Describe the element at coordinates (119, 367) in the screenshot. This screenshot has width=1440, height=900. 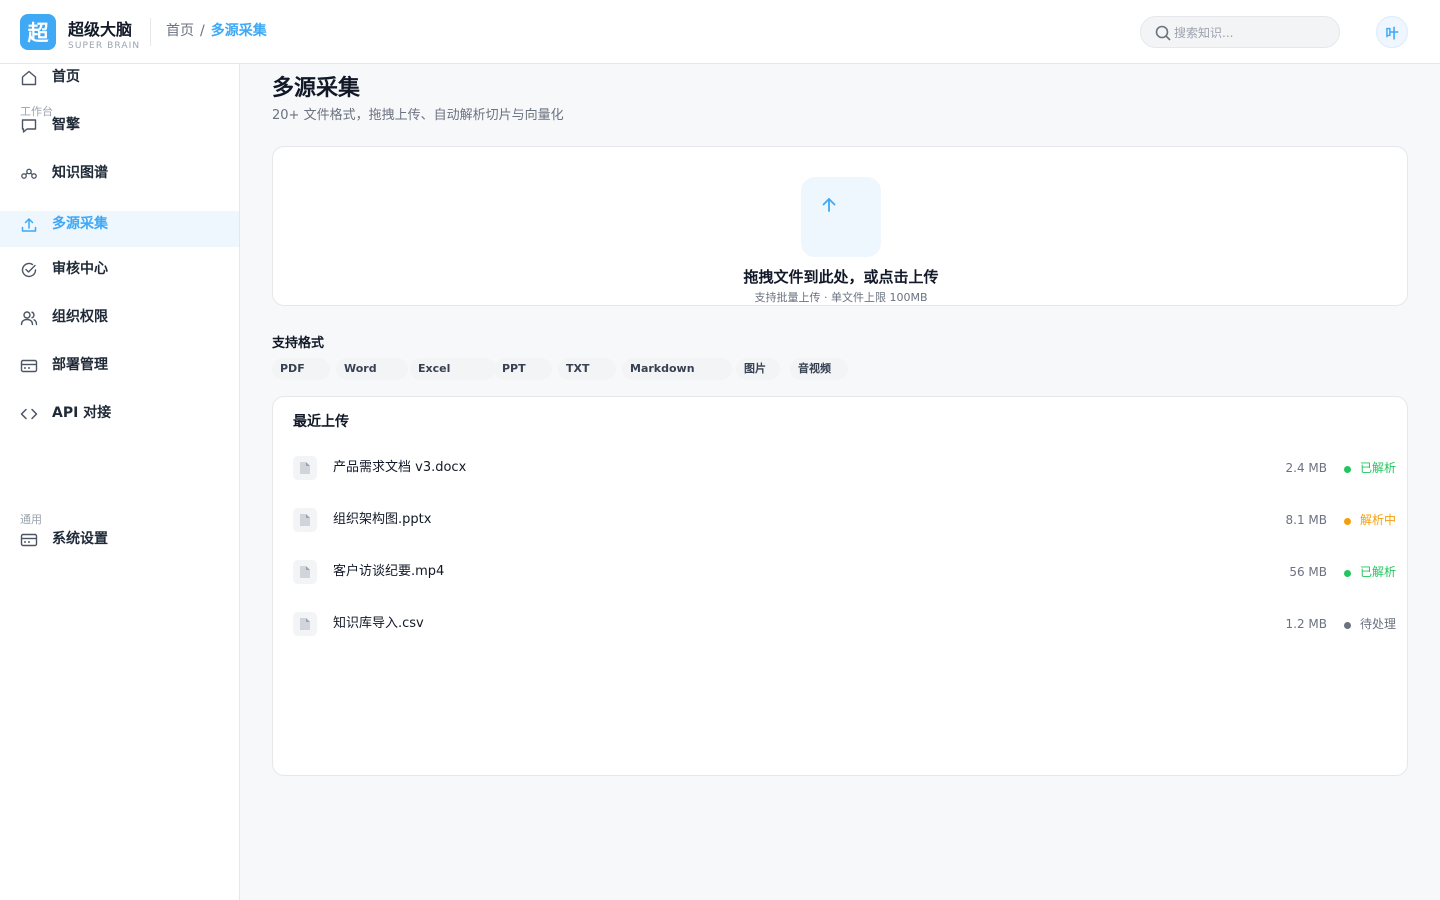
I see `sidebar-item-deployment: 部署管理` at that location.